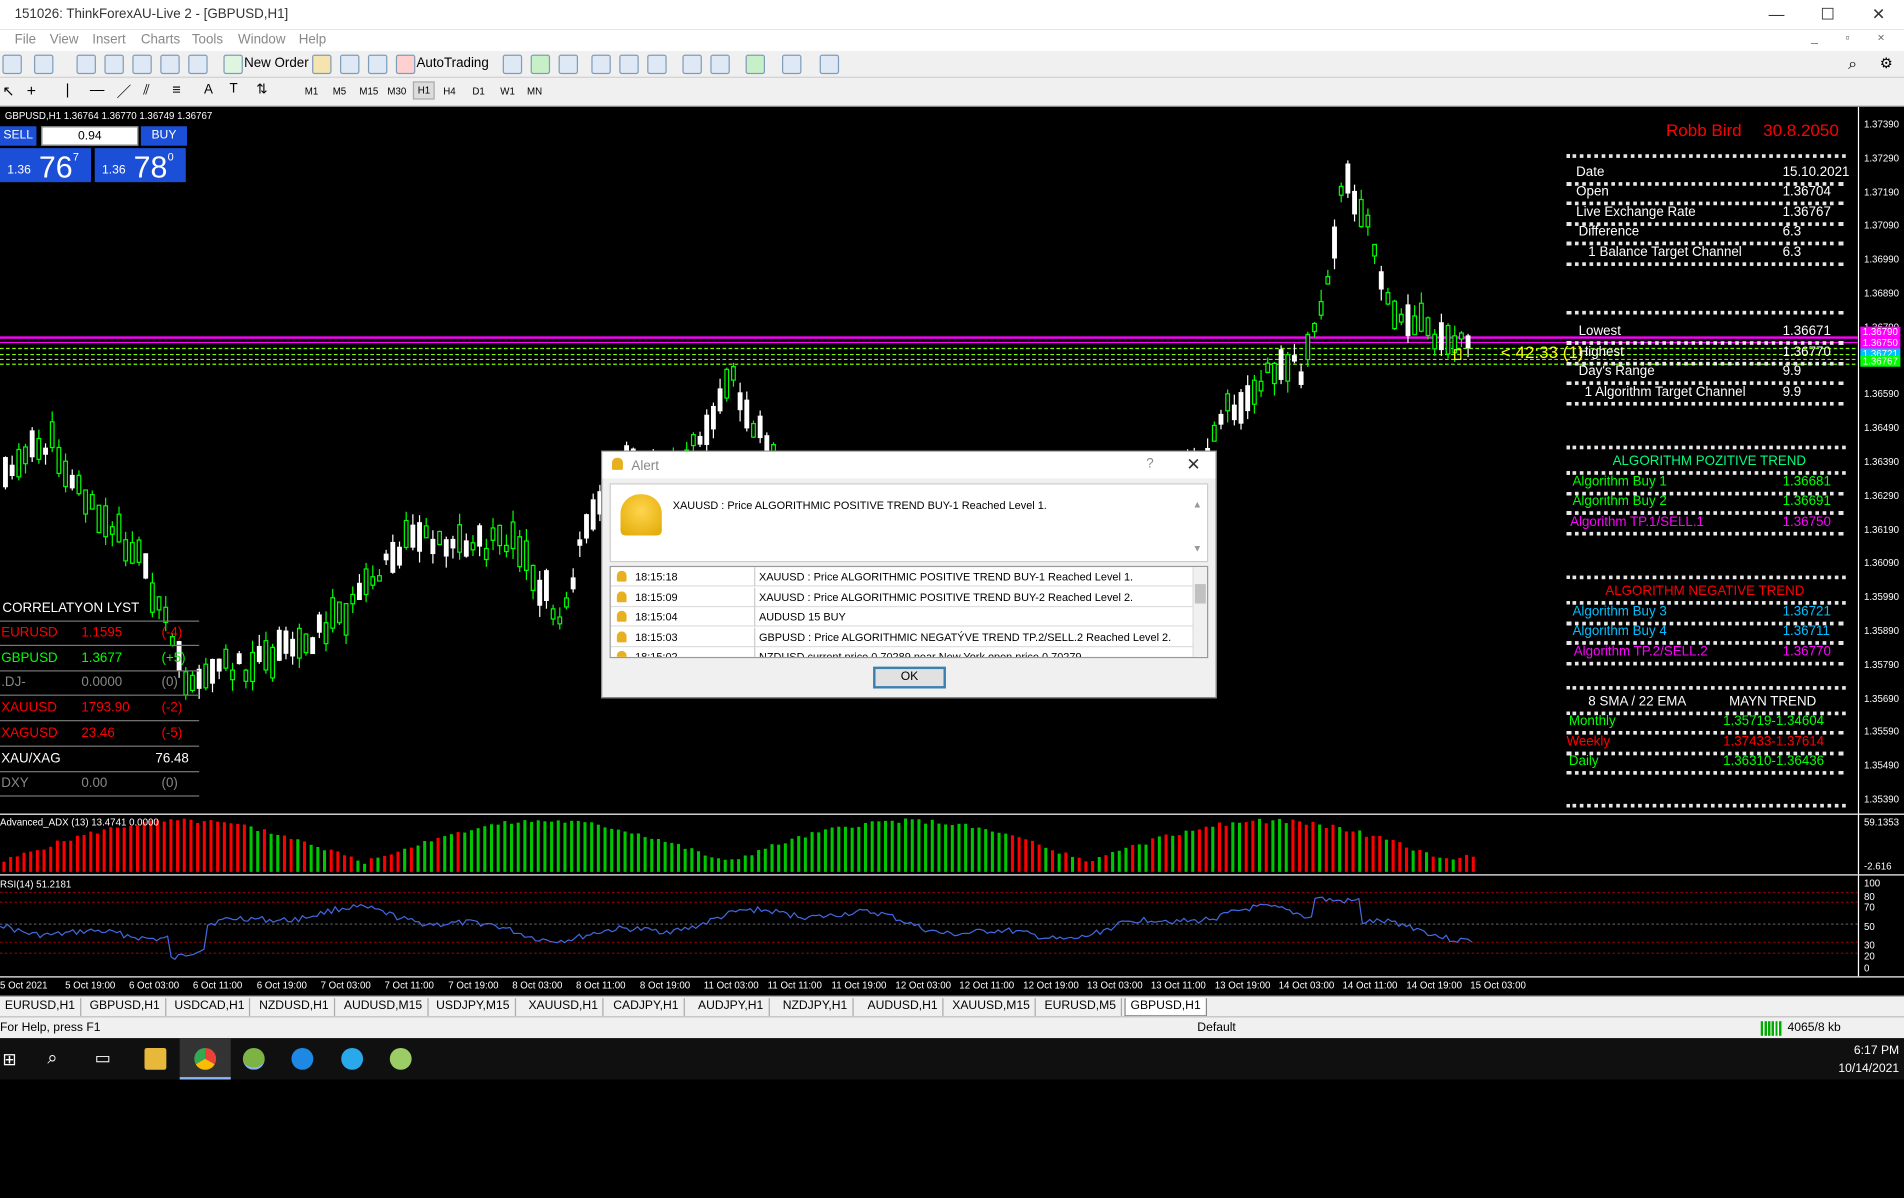 This screenshot has height=1198, width=1904. Describe the element at coordinates (26, 40) in the screenshot. I see `menu-file: File` at that location.